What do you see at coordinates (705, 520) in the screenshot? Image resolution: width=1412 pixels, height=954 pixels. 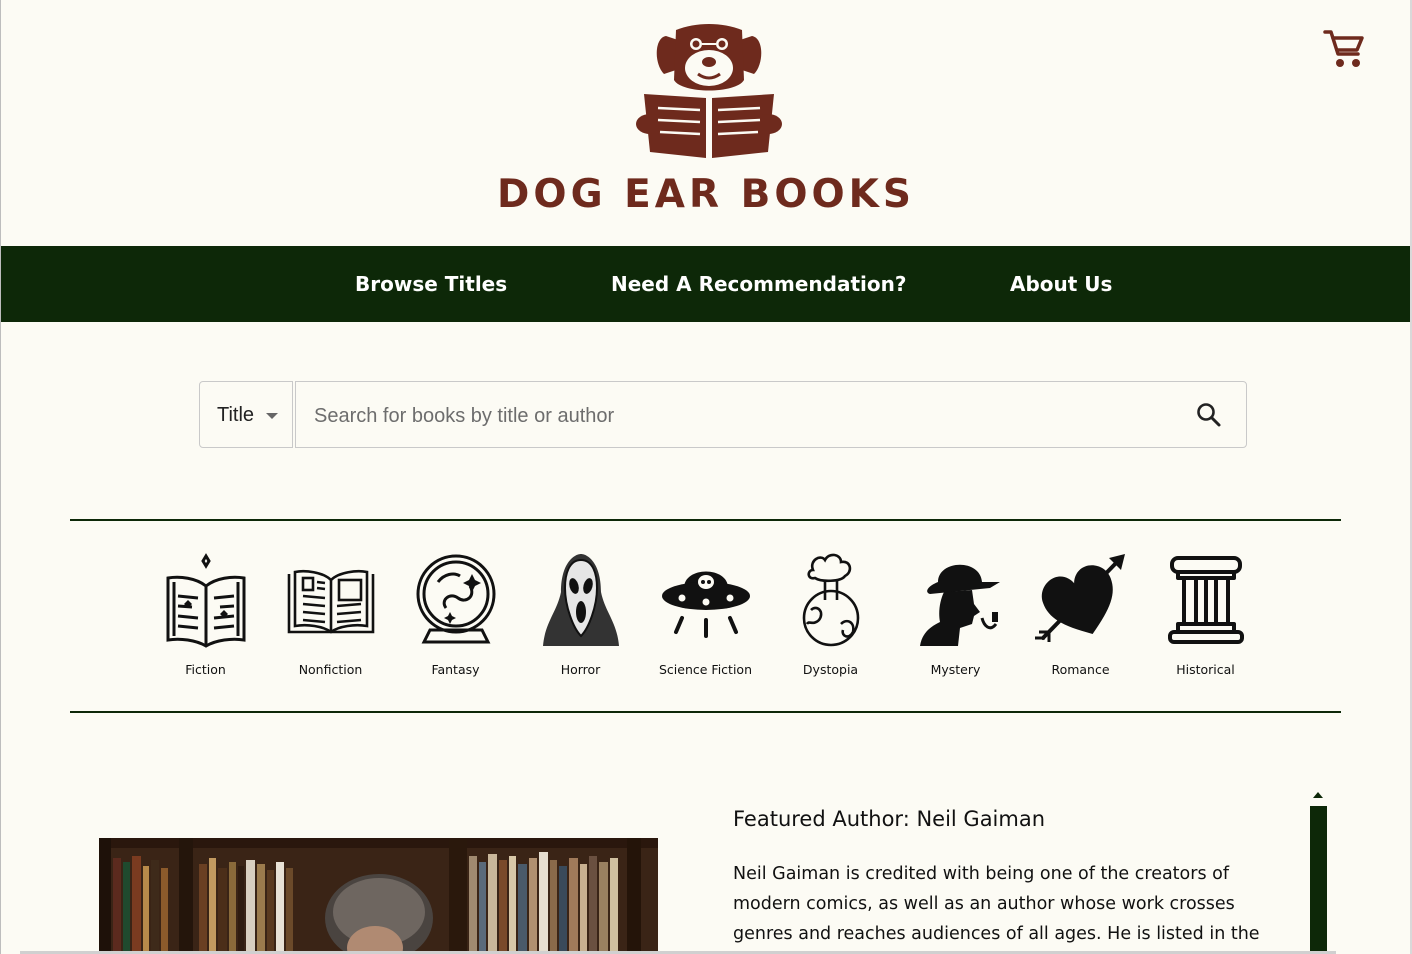 I see `genre-divider-top` at bounding box center [705, 520].